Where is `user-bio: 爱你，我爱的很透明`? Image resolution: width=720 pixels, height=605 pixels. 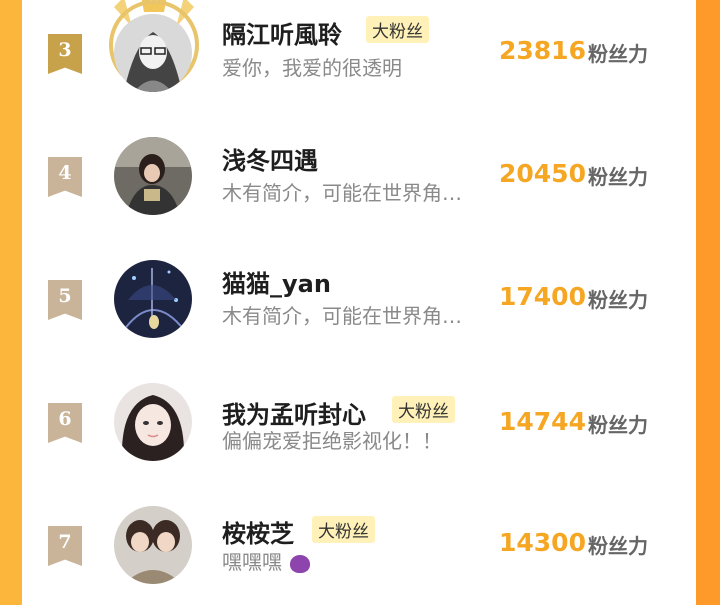
user-bio: 爱你，我爱的很透明 is located at coordinates (312, 68).